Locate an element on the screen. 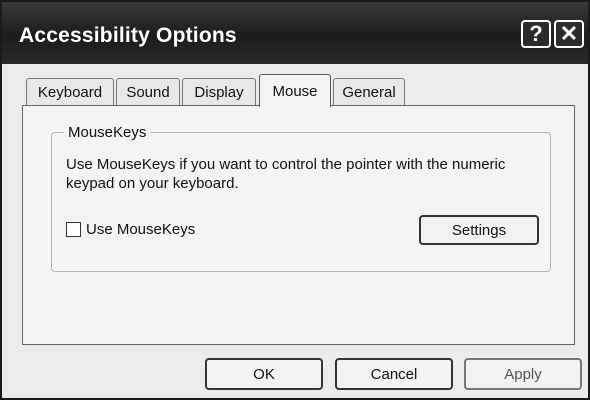 Image resolution: width=590 pixels, height=400 pixels. apply-button: Apply is located at coordinates (523, 374).